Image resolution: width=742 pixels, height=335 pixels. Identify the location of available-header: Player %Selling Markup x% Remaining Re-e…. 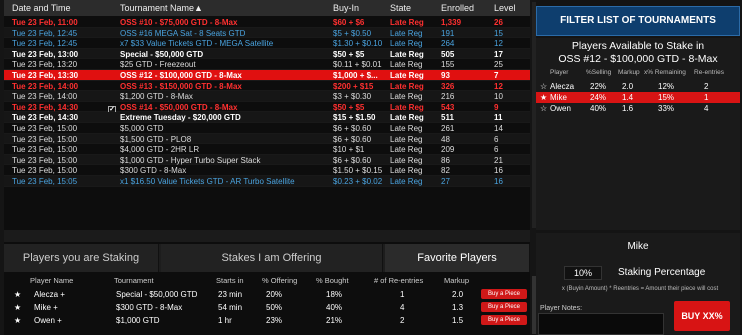
(638, 74).